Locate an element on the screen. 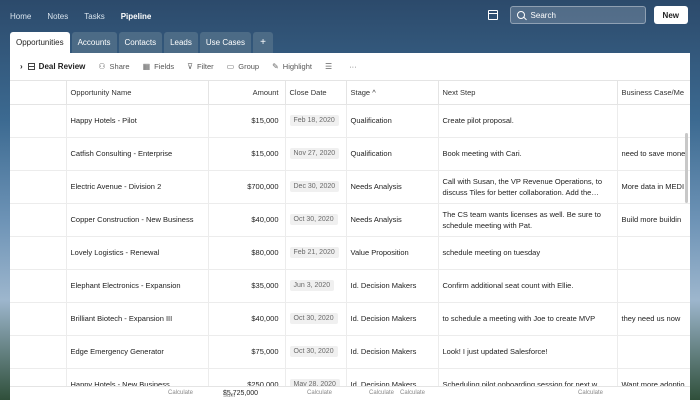 The width and height of the screenshot is (700, 400). cell-opportunity-name: Elephant Electronics - Expansion is located at coordinates (137, 286).